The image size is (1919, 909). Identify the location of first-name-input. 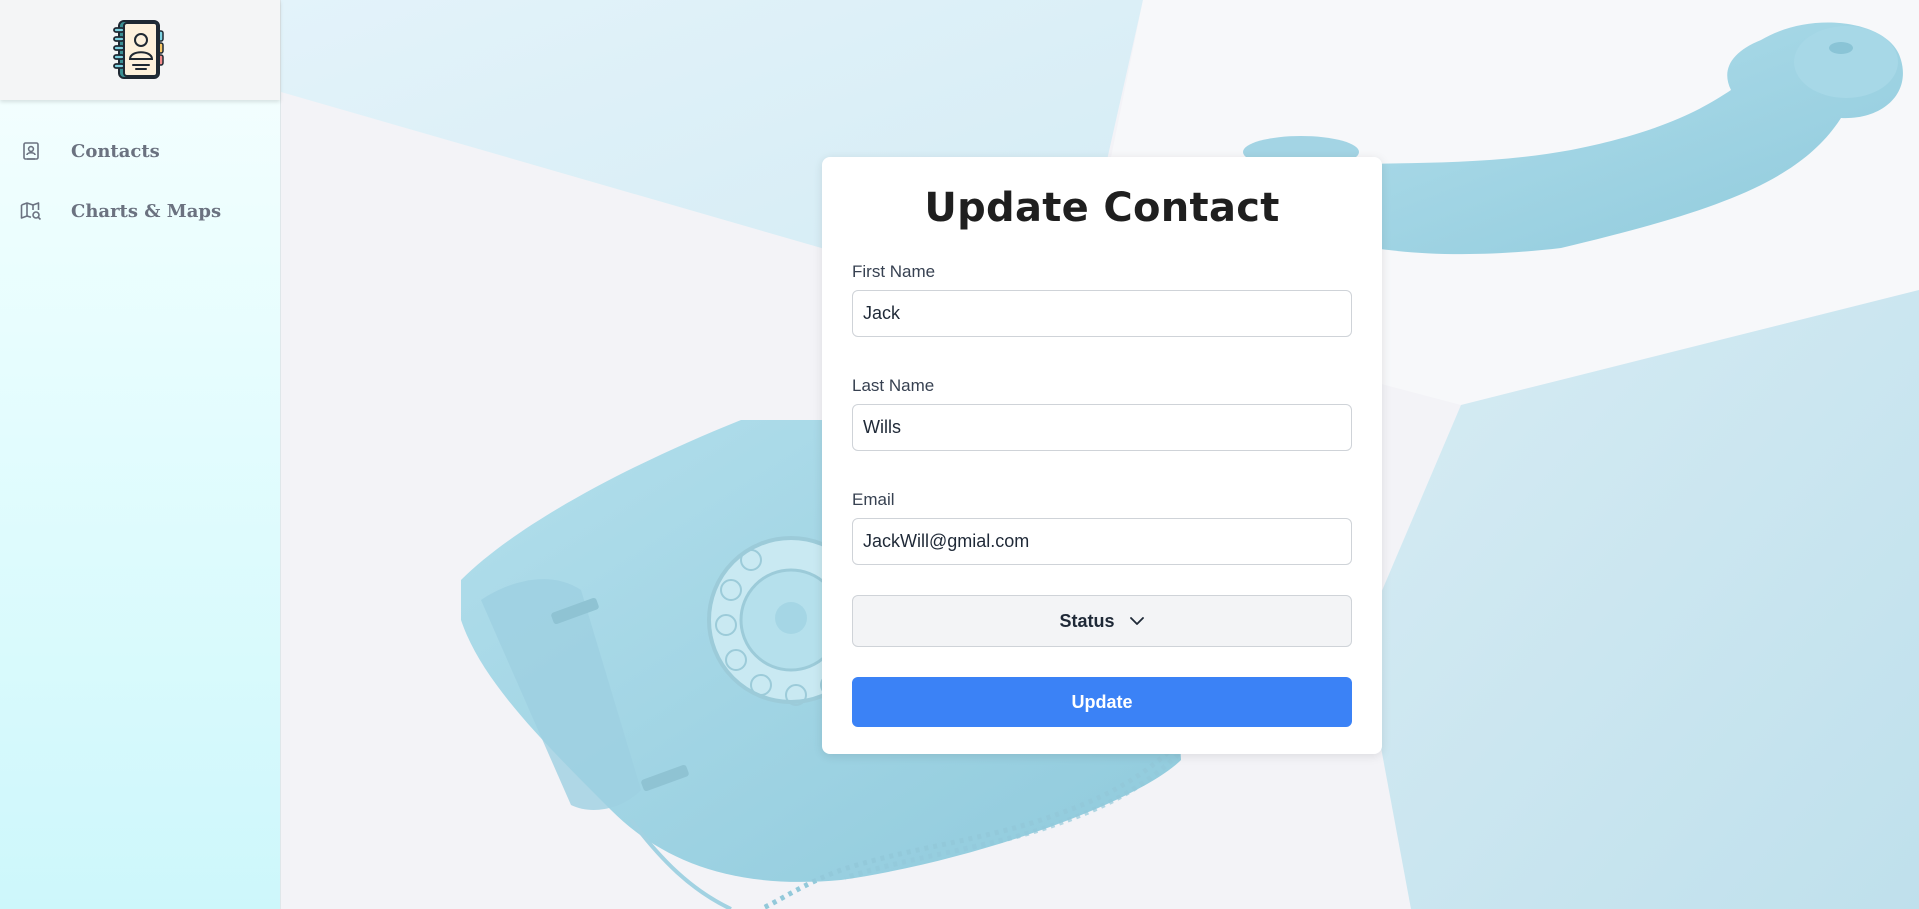
(1102, 313).